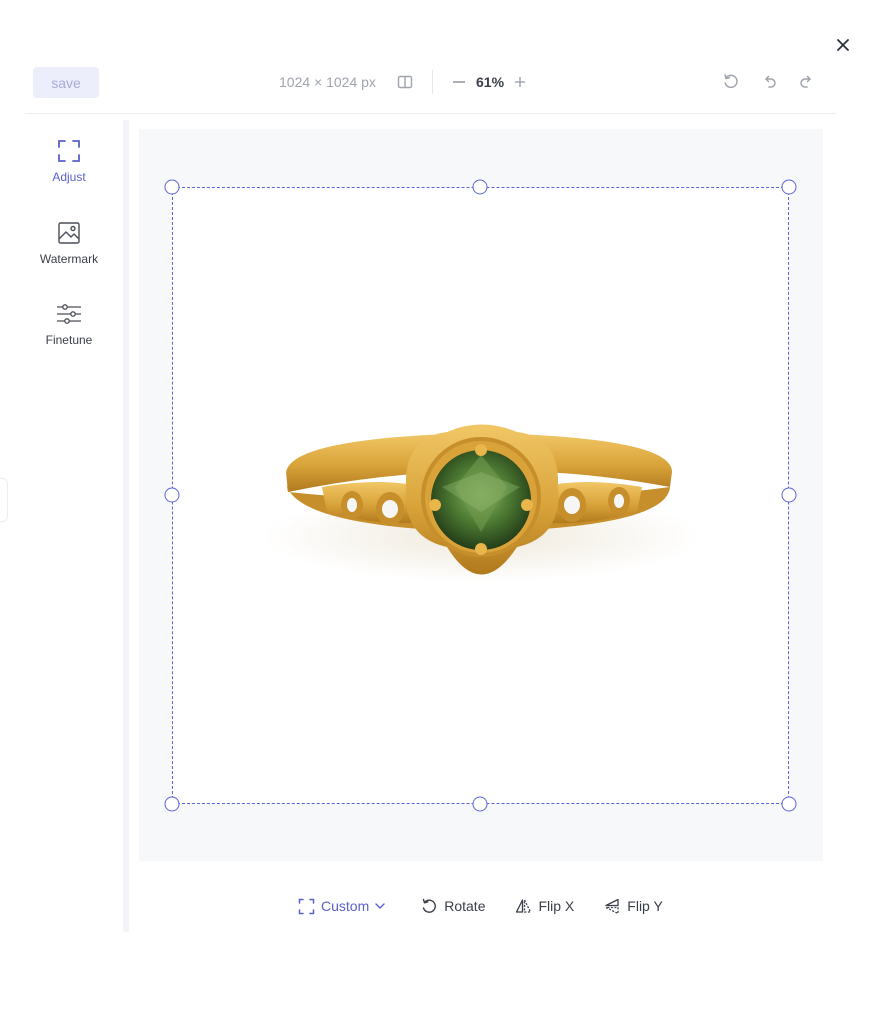  Describe the element at coordinates (69, 233) in the screenshot. I see `image-icon` at that location.